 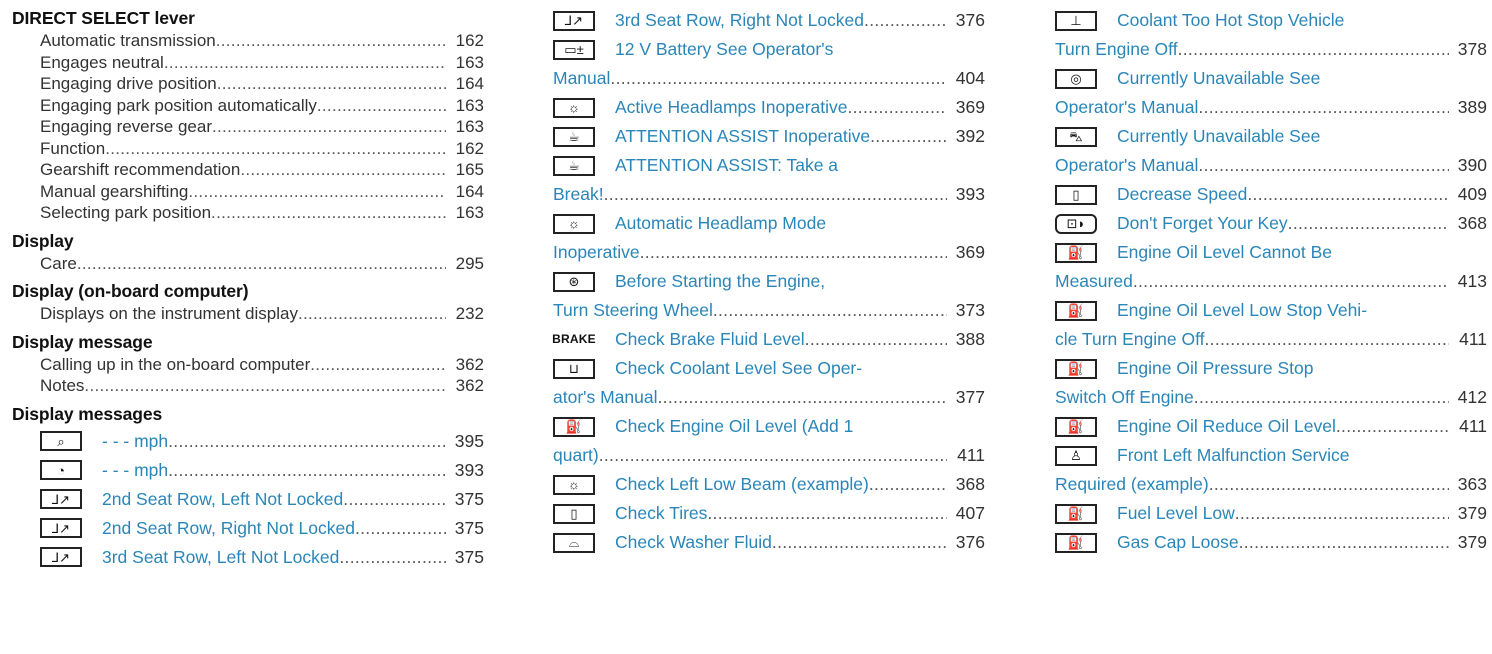 I want to click on message-link: Manual, so click(x=581, y=78).